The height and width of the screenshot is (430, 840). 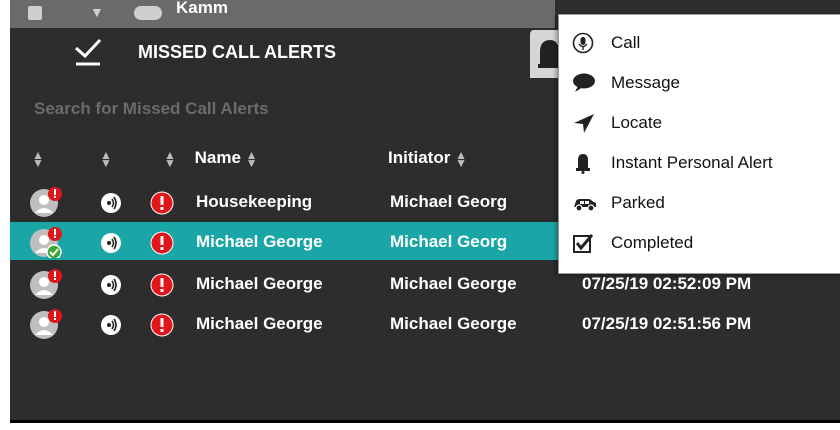 I want to click on avatar, so click(x=148, y=13).